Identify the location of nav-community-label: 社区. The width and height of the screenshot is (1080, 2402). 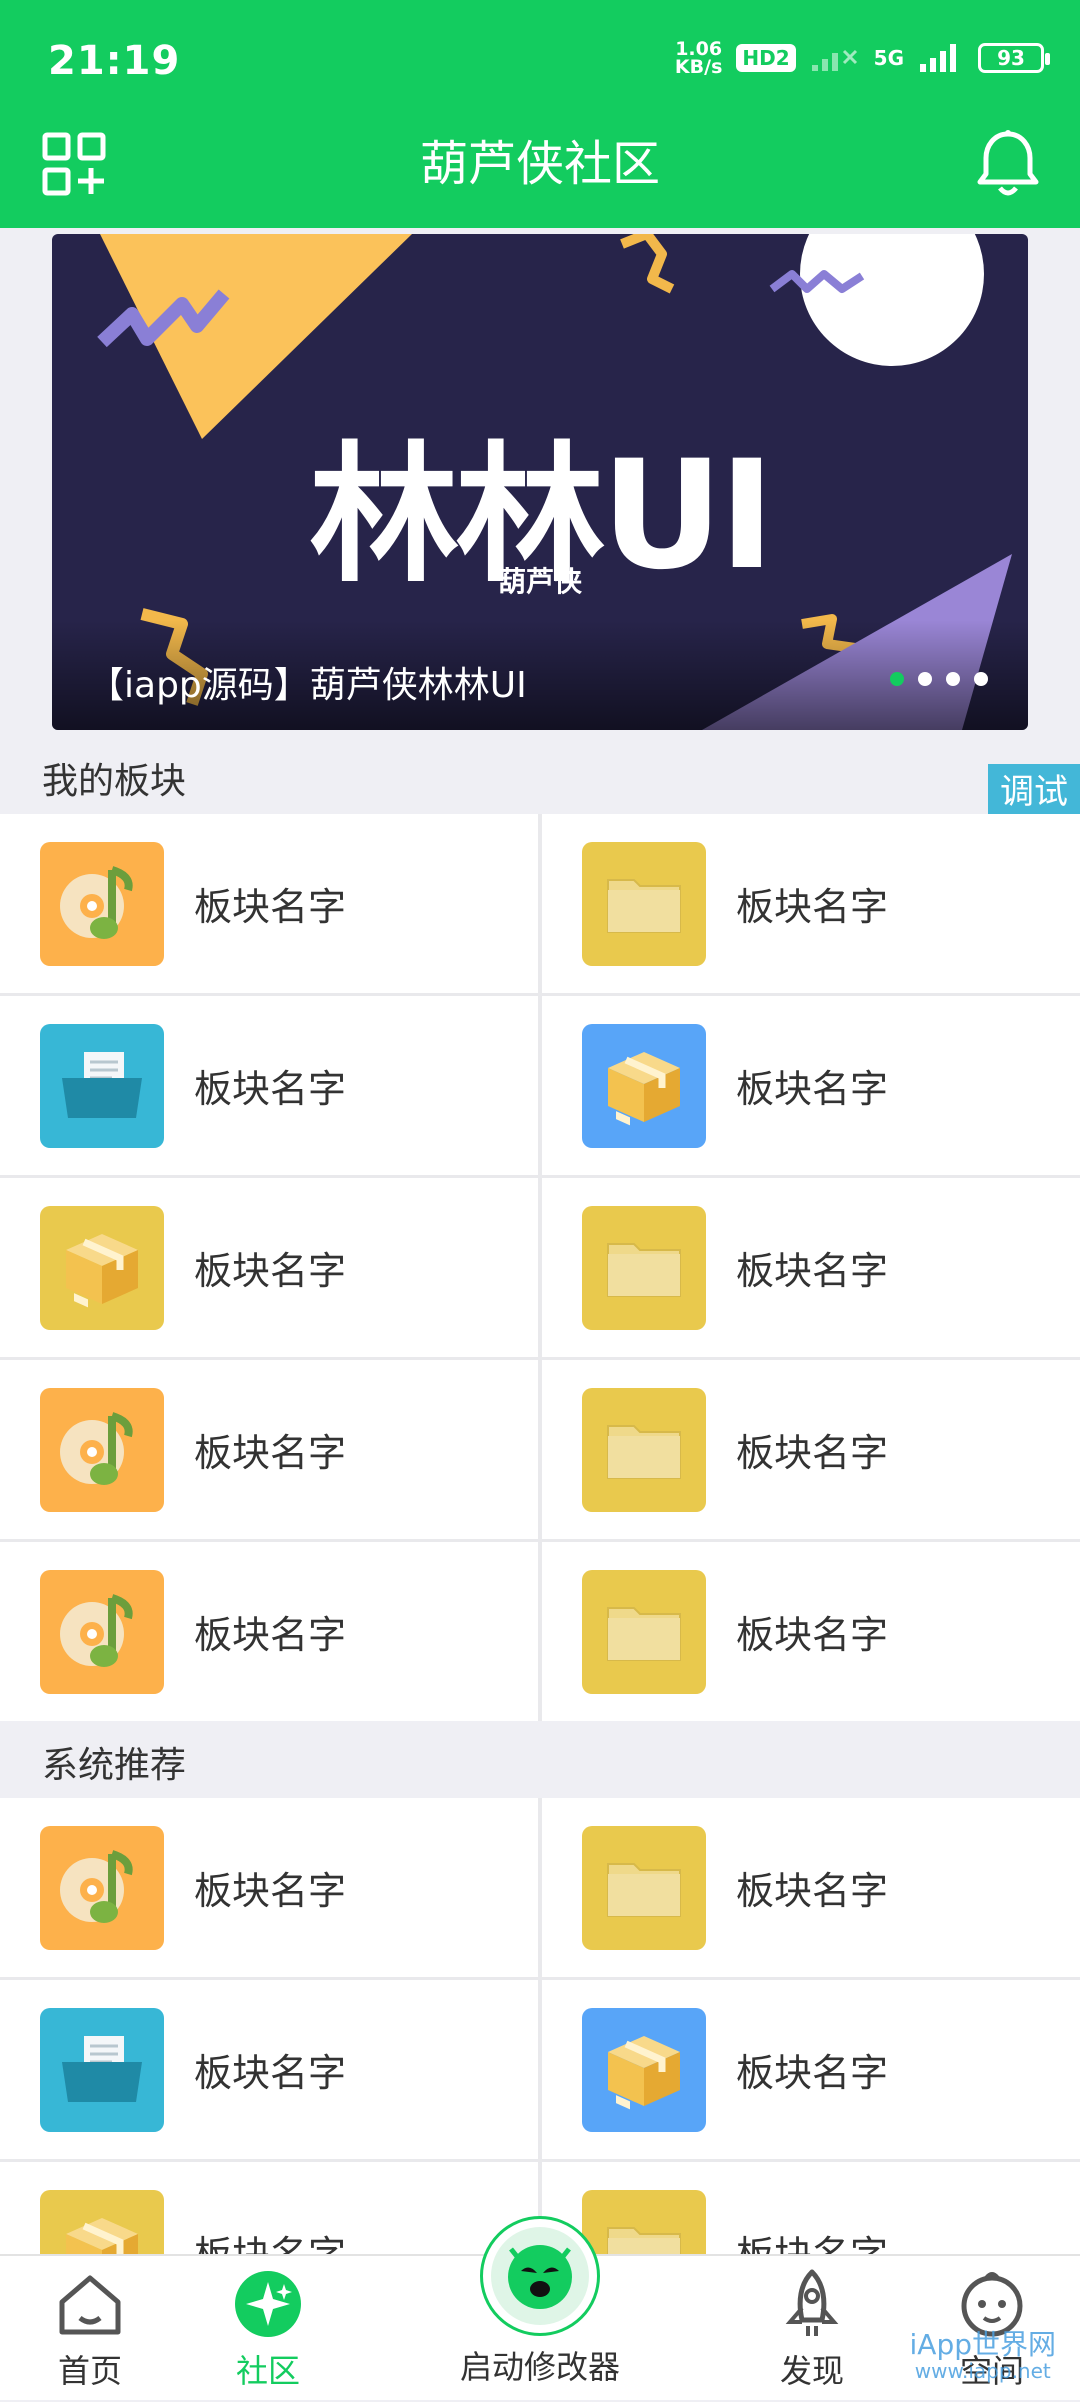
(267, 2371).